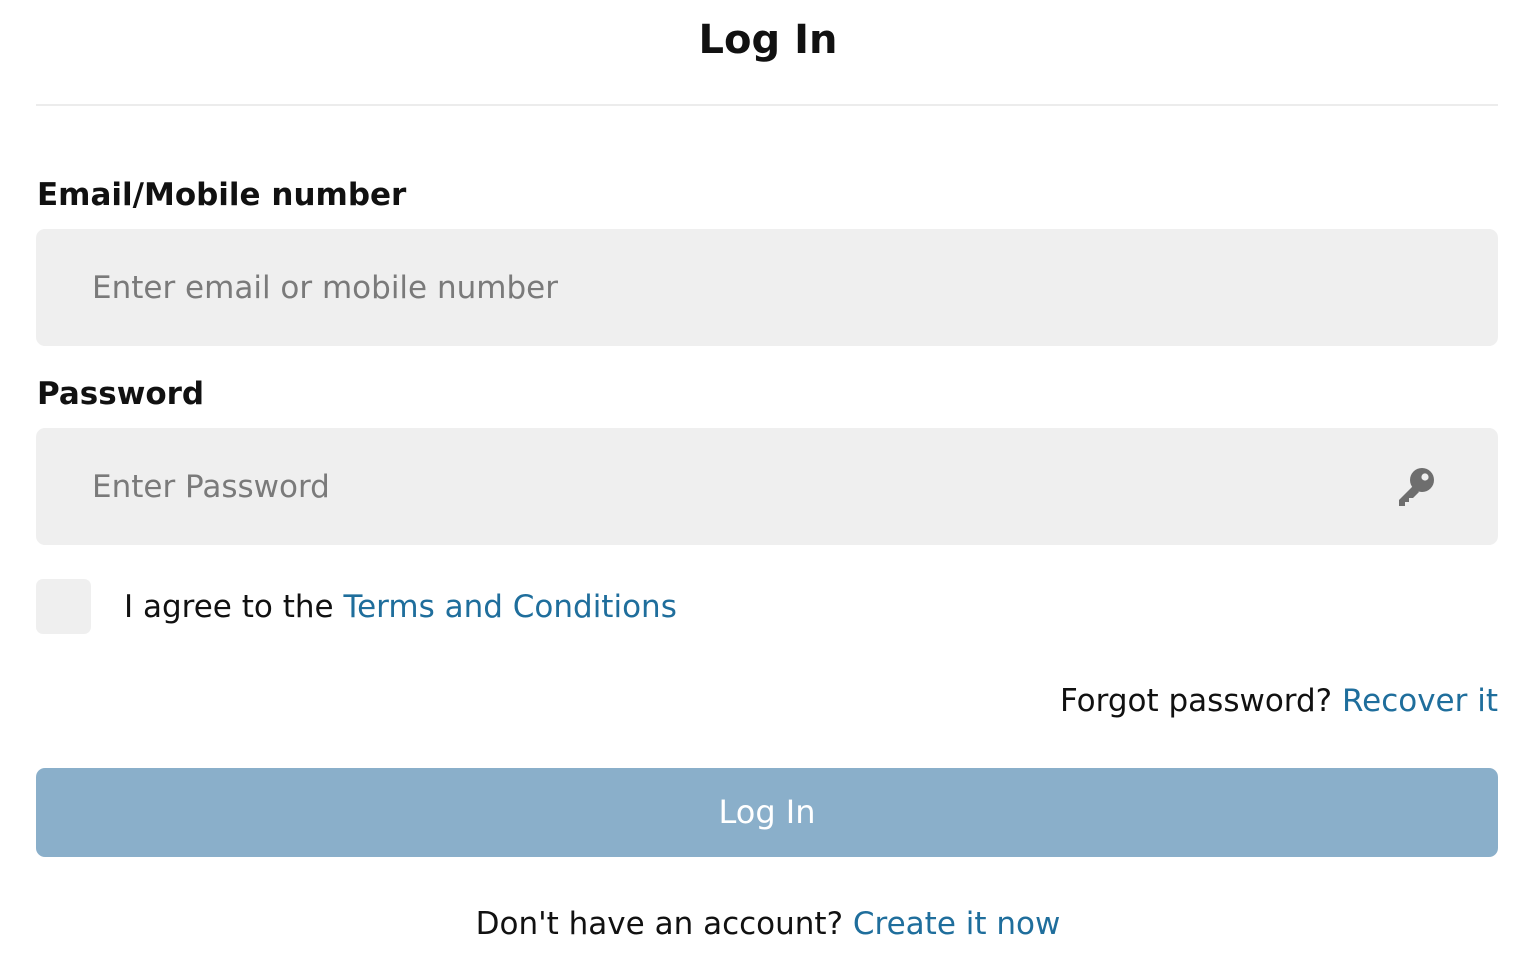 This screenshot has height=956, width=1536. Describe the element at coordinates (956, 924) in the screenshot. I see `create-account-link: Create it now` at that location.